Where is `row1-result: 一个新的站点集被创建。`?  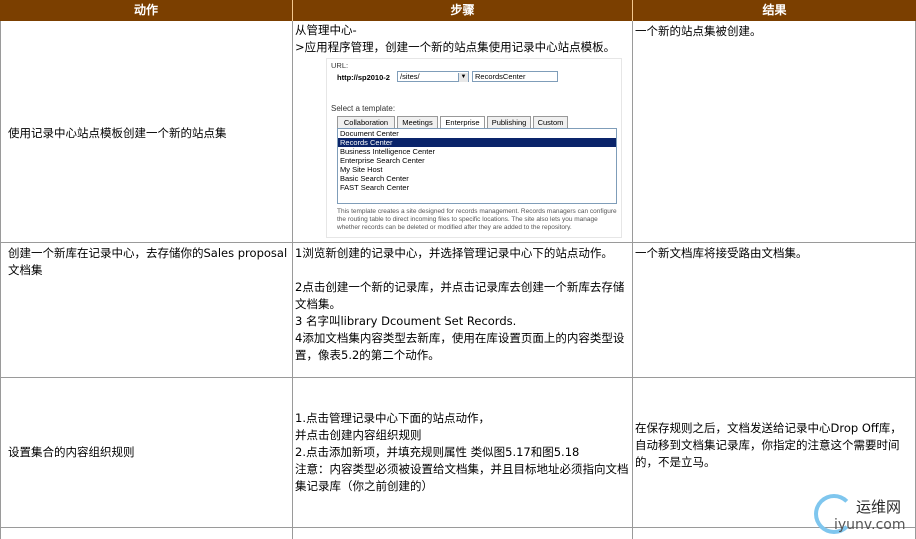
row1-result: 一个新的站点集被创建。 is located at coordinates (698, 31).